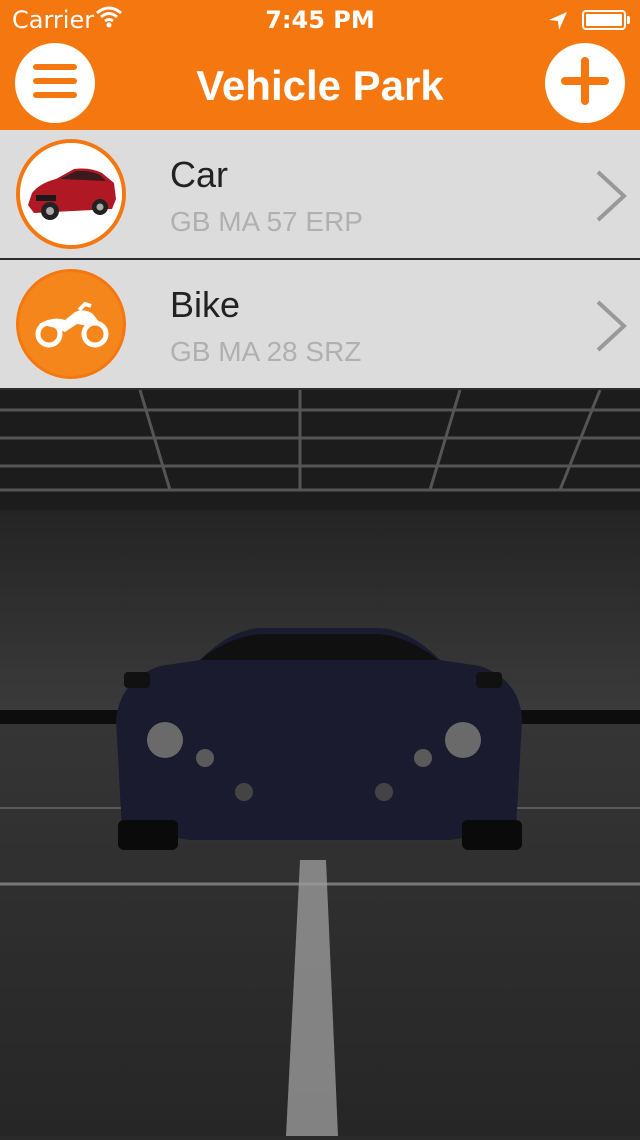  What do you see at coordinates (320, 195) in the screenshot?
I see `vehicle-row-car: Car GB MA 57 ERP` at bounding box center [320, 195].